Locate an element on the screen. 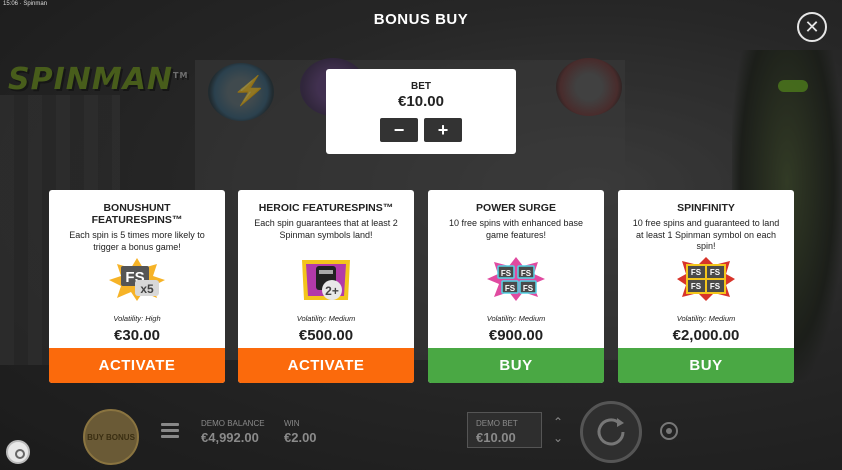  demo-bet-label: DEMO BET is located at coordinates (497, 423).